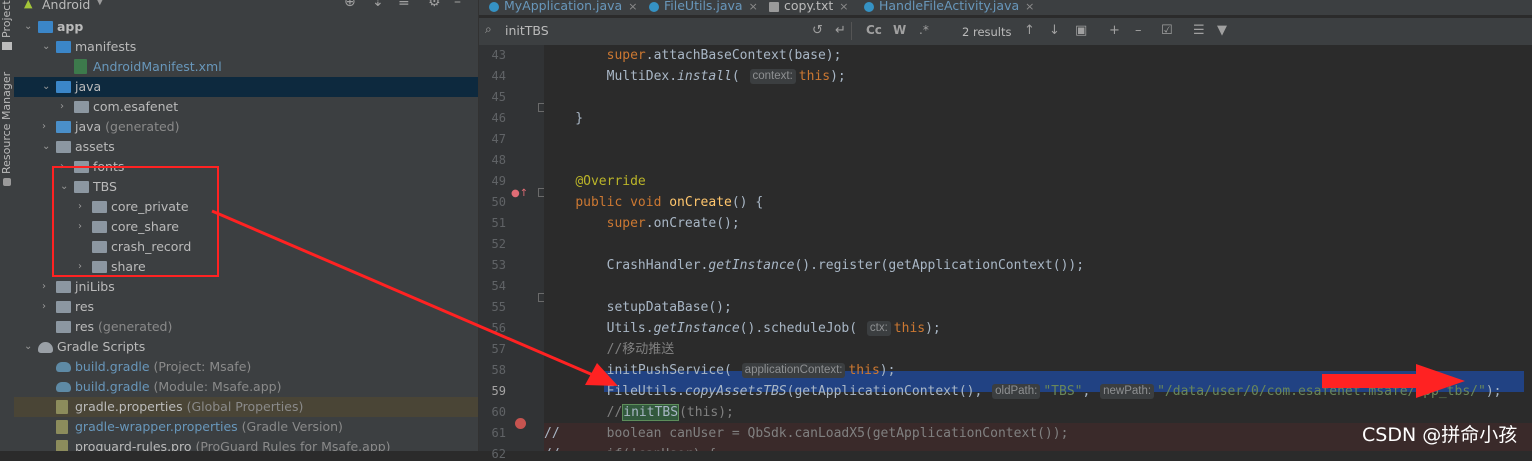  What do you see at coordinates (1440, 381) in the screenshot?
I see `annotation-arrow-right-head` at bounding box center [1440, 381].